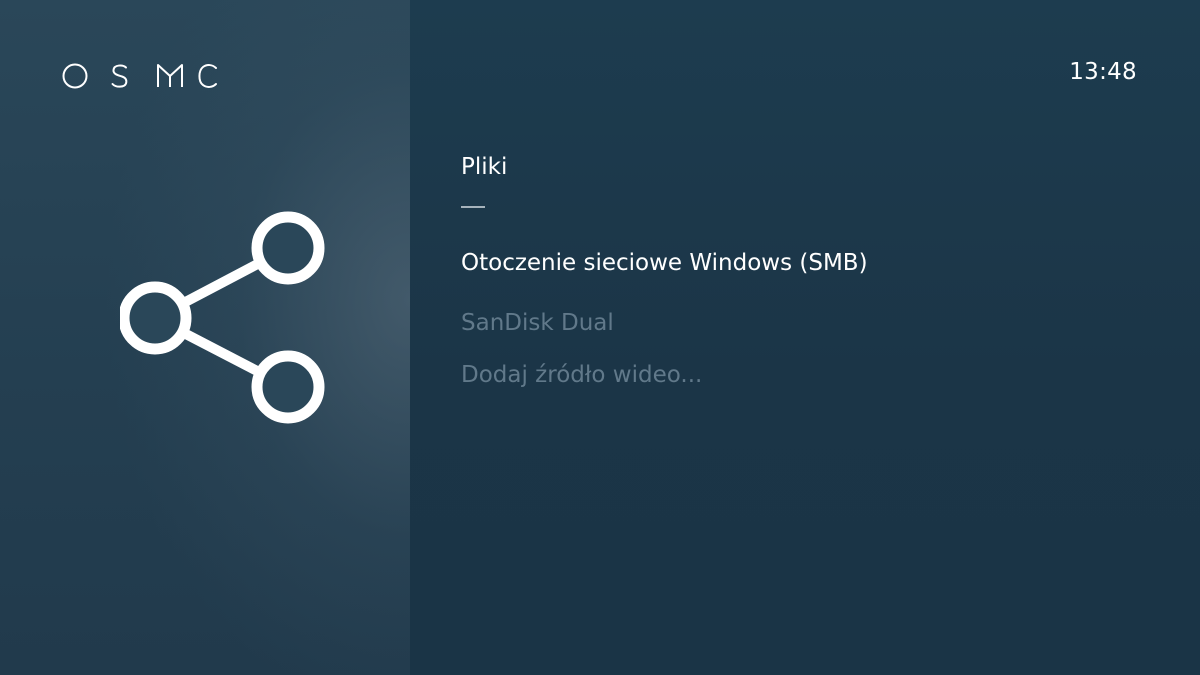 The height and width of the screenshot is (675, 1200). What do you see at coordinates (1103, 72) in the screenshot?
I see `clock: 13:48` at bounding box center [1103, 72].